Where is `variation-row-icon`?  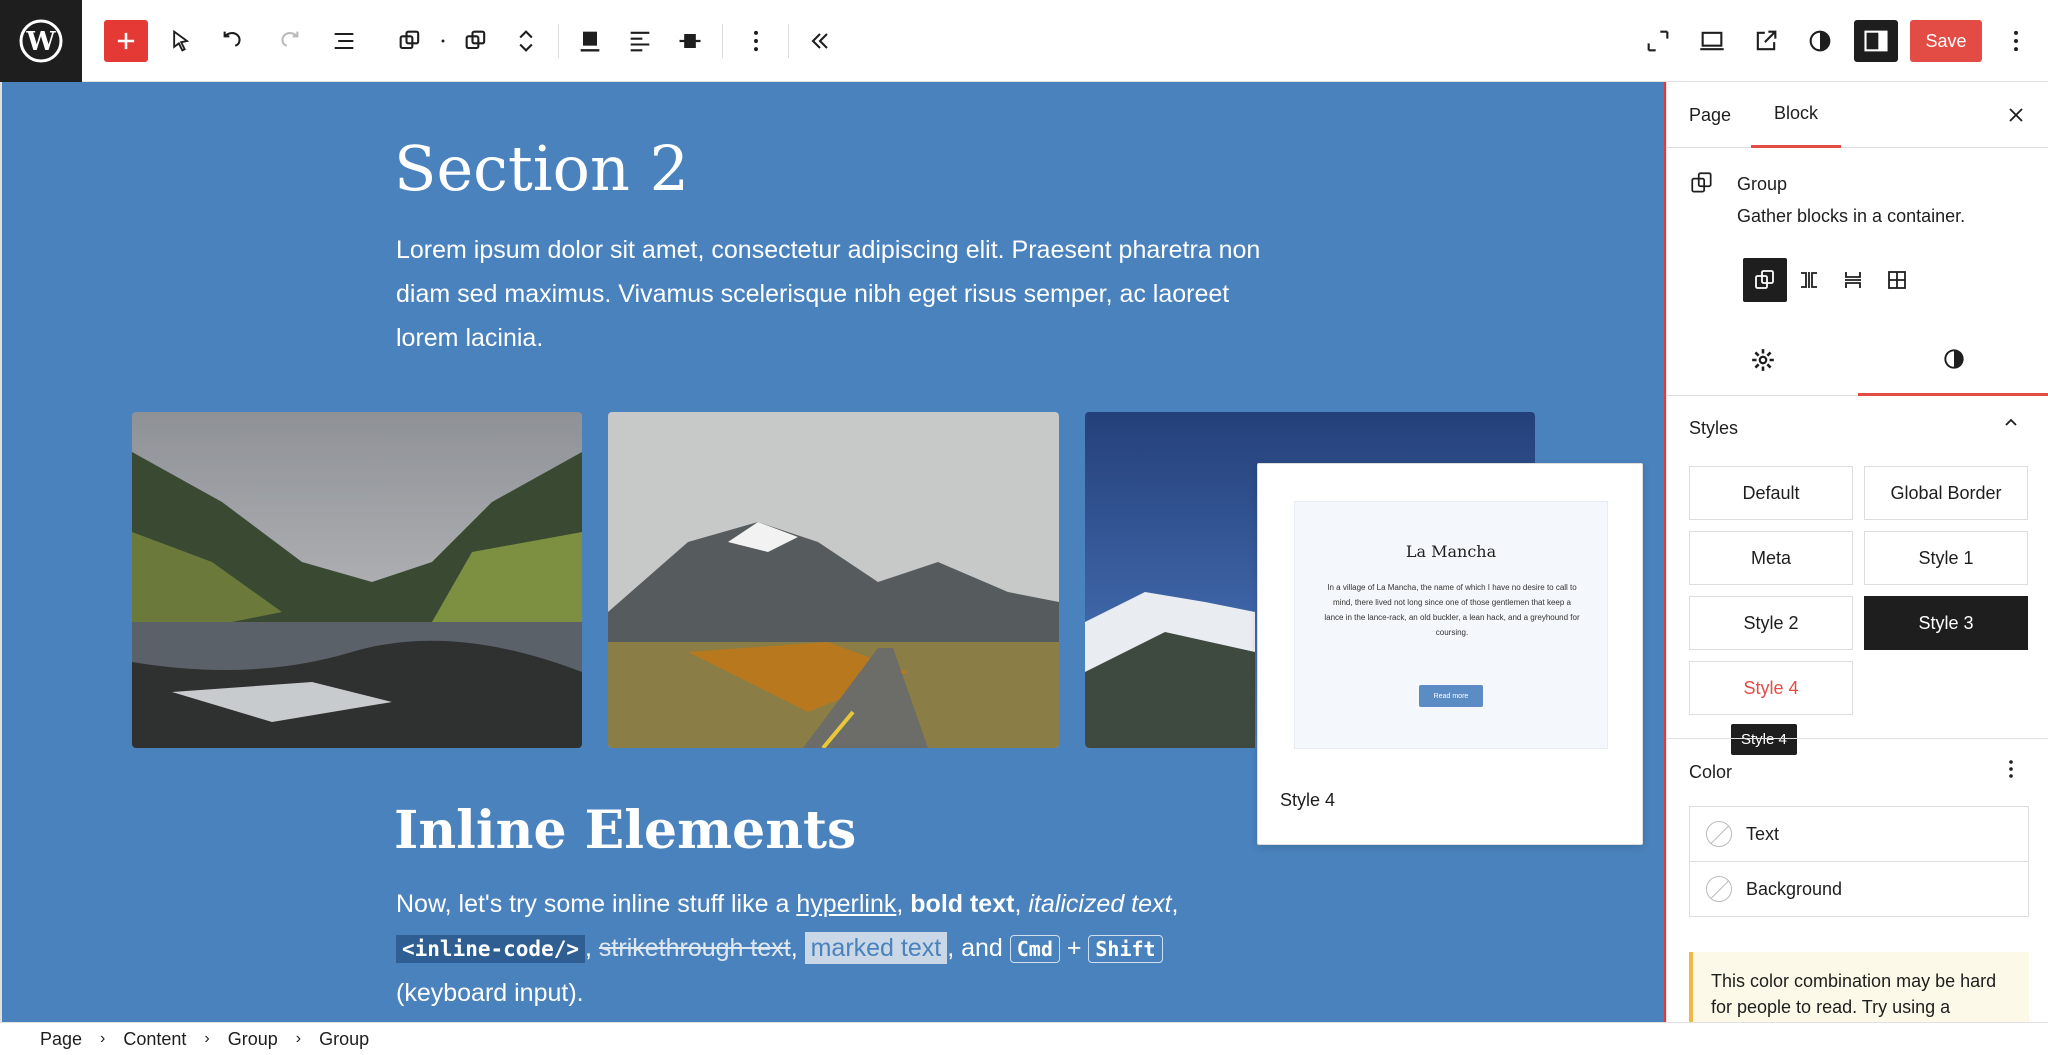
variation-row-icon is located at coordinates (1809, 280).